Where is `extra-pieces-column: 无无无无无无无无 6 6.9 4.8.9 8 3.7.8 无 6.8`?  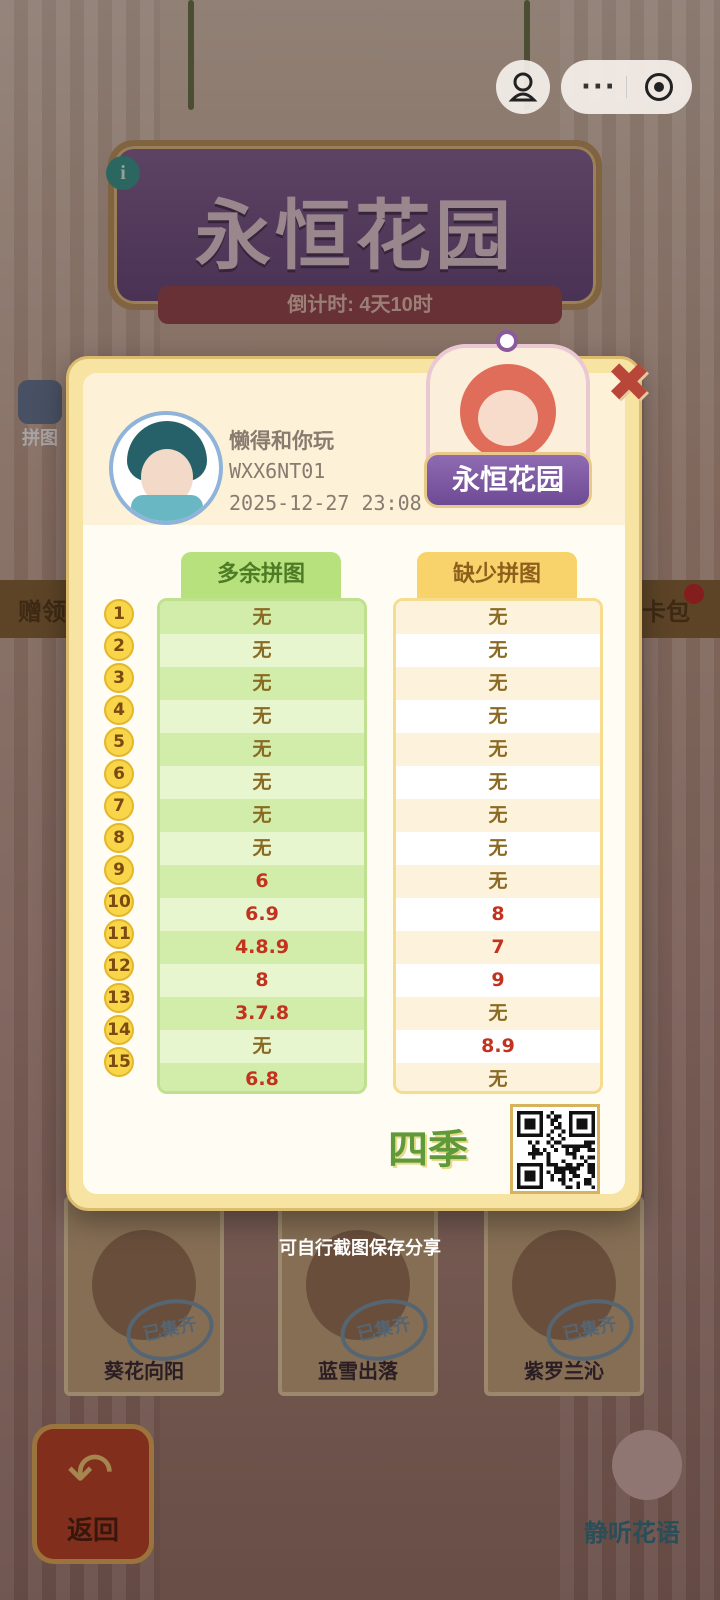
extra-pieces-column: 无无无无无无无无 6 6.9 4.8.9 8 3.7.8 无 6.8 is located at coordinates (262, 846).